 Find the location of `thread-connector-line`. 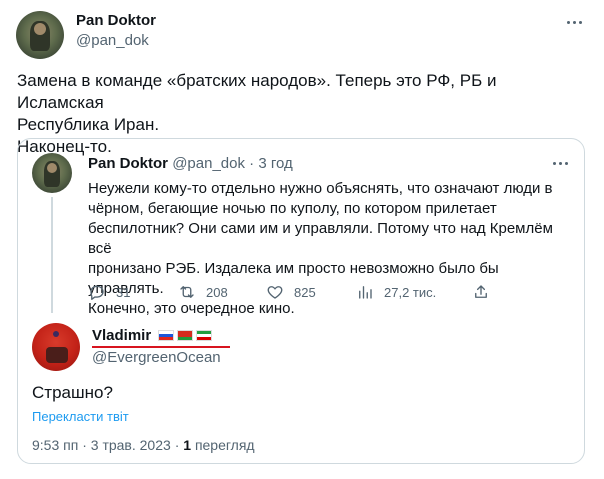

thread-connector-line is located at coordinates (52, 255).